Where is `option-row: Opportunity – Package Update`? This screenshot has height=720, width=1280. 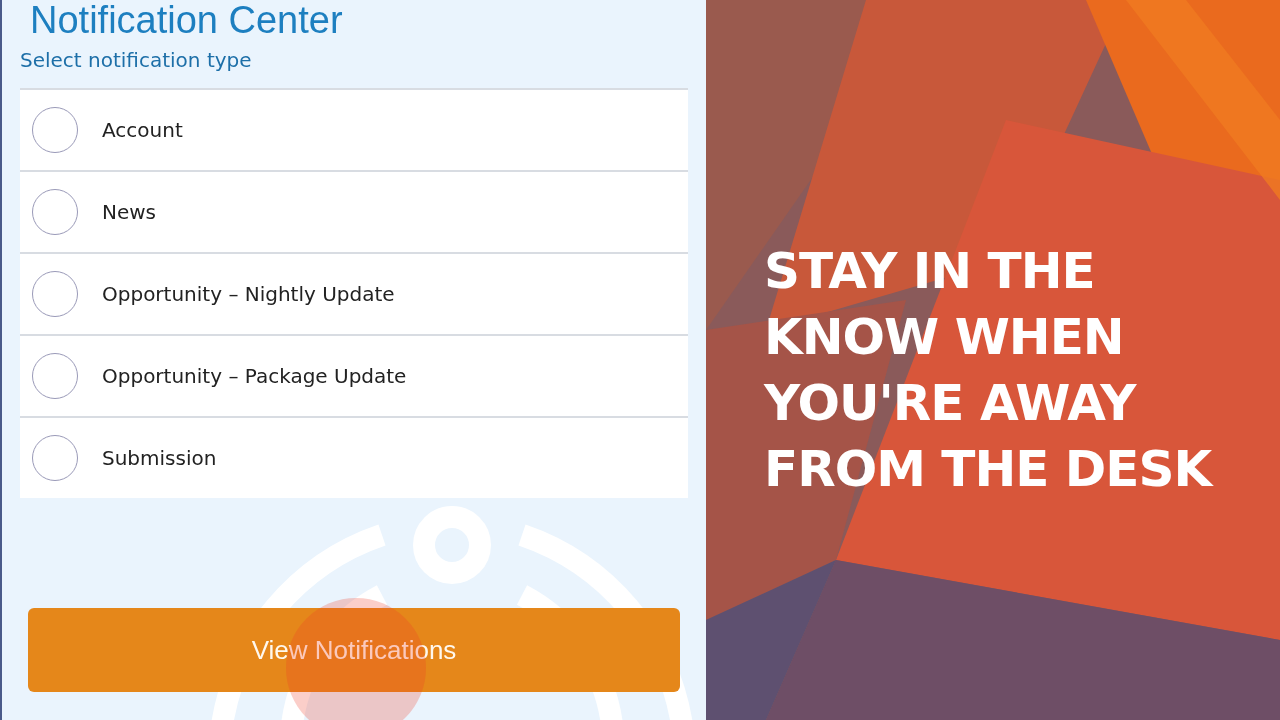 option-row: Opportunity – Package Update is located at coordinates (354, 377).